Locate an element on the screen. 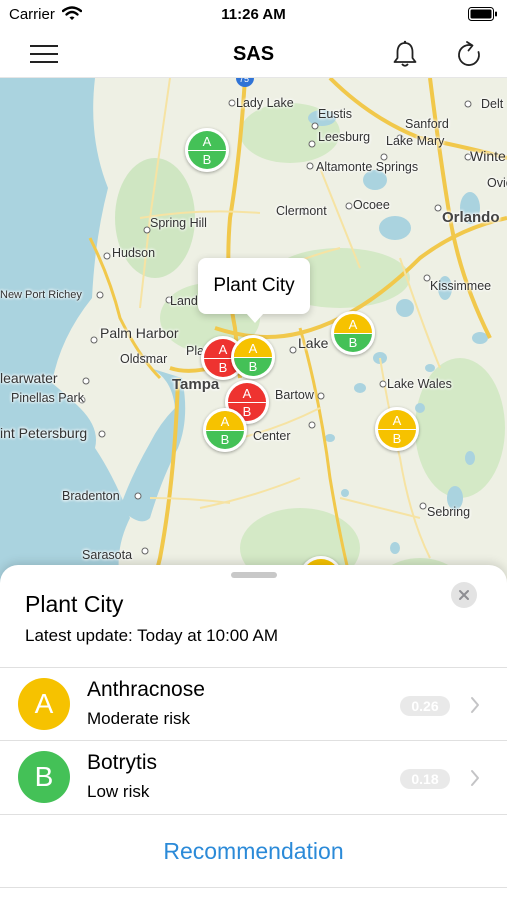  battery-icon is located at coordinates (483, 14).